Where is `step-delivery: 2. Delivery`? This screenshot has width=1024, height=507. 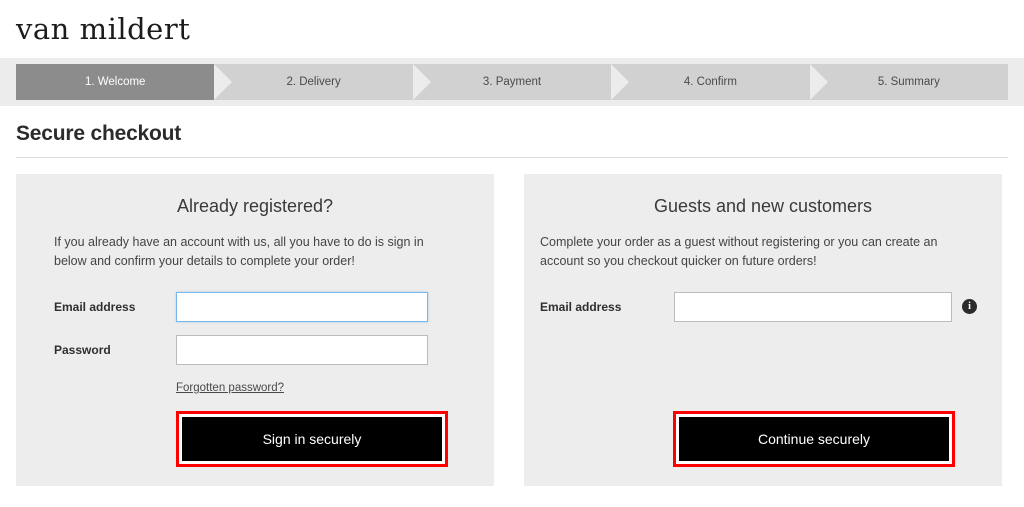 step-delivery: 2. Delivery is located at coordinates (323, 82).